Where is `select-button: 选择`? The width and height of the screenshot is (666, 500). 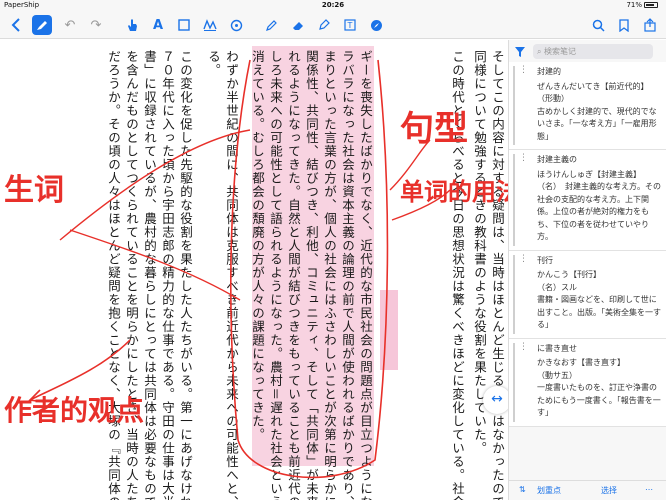 select-button: 选择 is located at coordinates (609, 490).